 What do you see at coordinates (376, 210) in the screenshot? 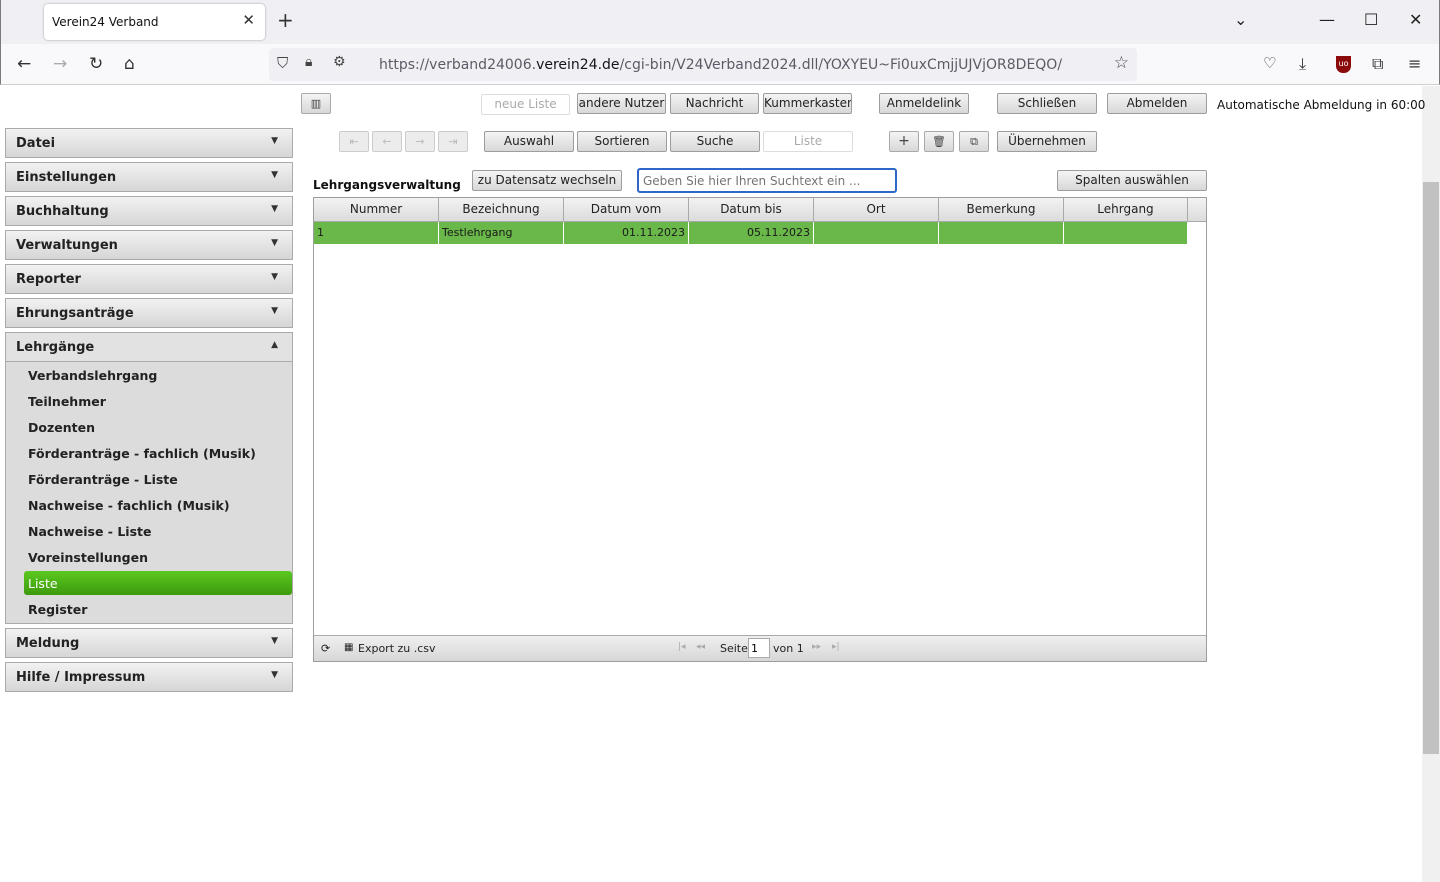
I see `column-header-nummer: Nummer` at bounding box center [376, 210].